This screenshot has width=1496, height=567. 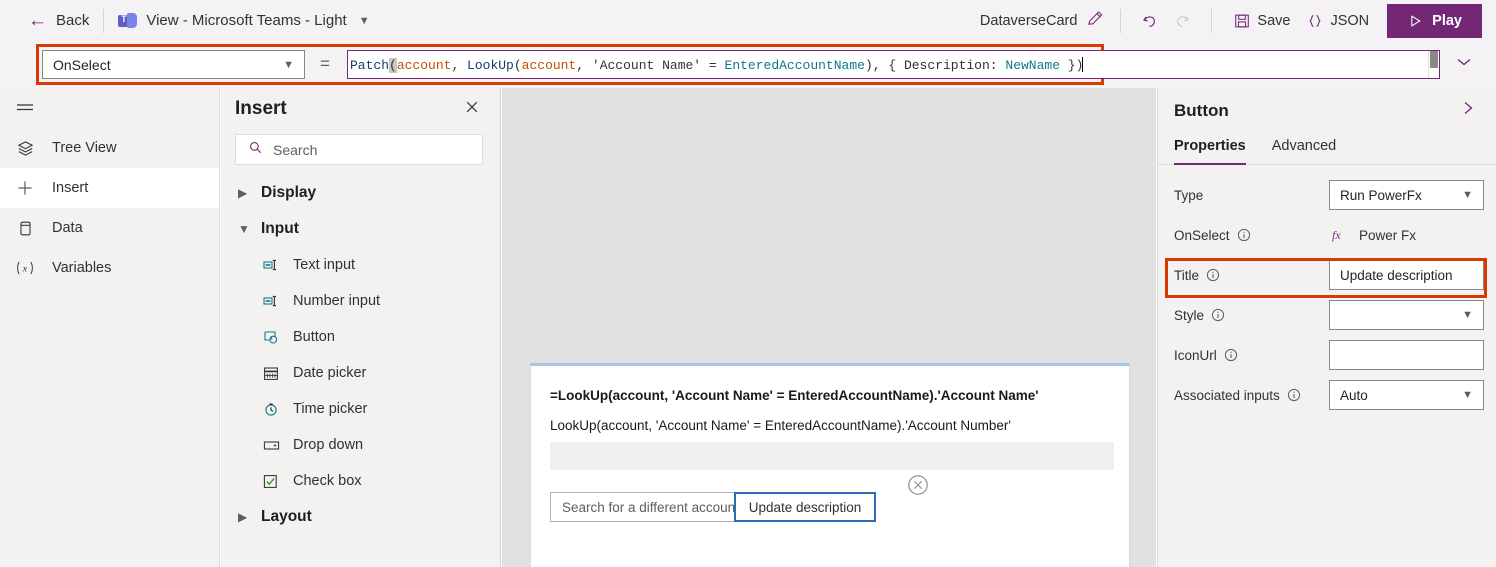 I want to click on circle-x-icon, so click(x=918, y=485).